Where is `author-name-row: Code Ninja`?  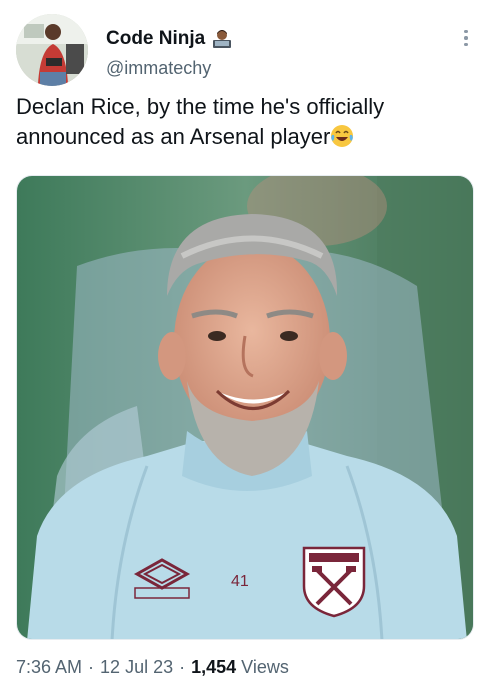 author-name-row: Code Ninja is located at coordinates (169, 39).